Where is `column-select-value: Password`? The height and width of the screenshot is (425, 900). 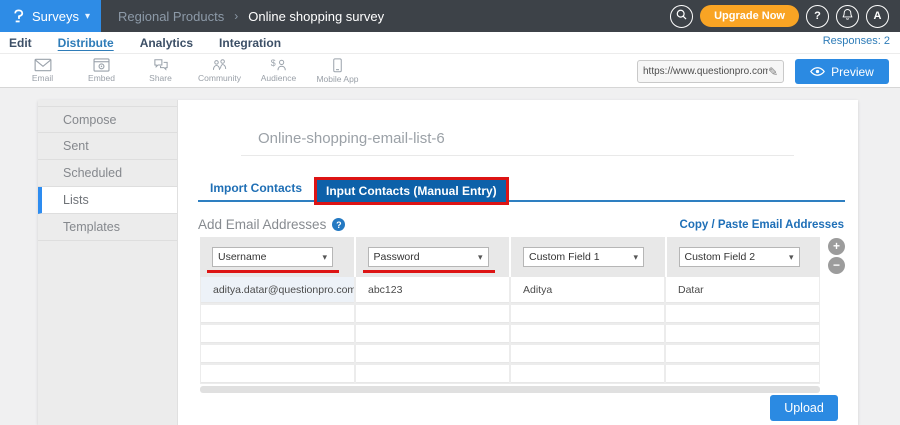
column-select-value: Password is located at coordinates (396, 257).